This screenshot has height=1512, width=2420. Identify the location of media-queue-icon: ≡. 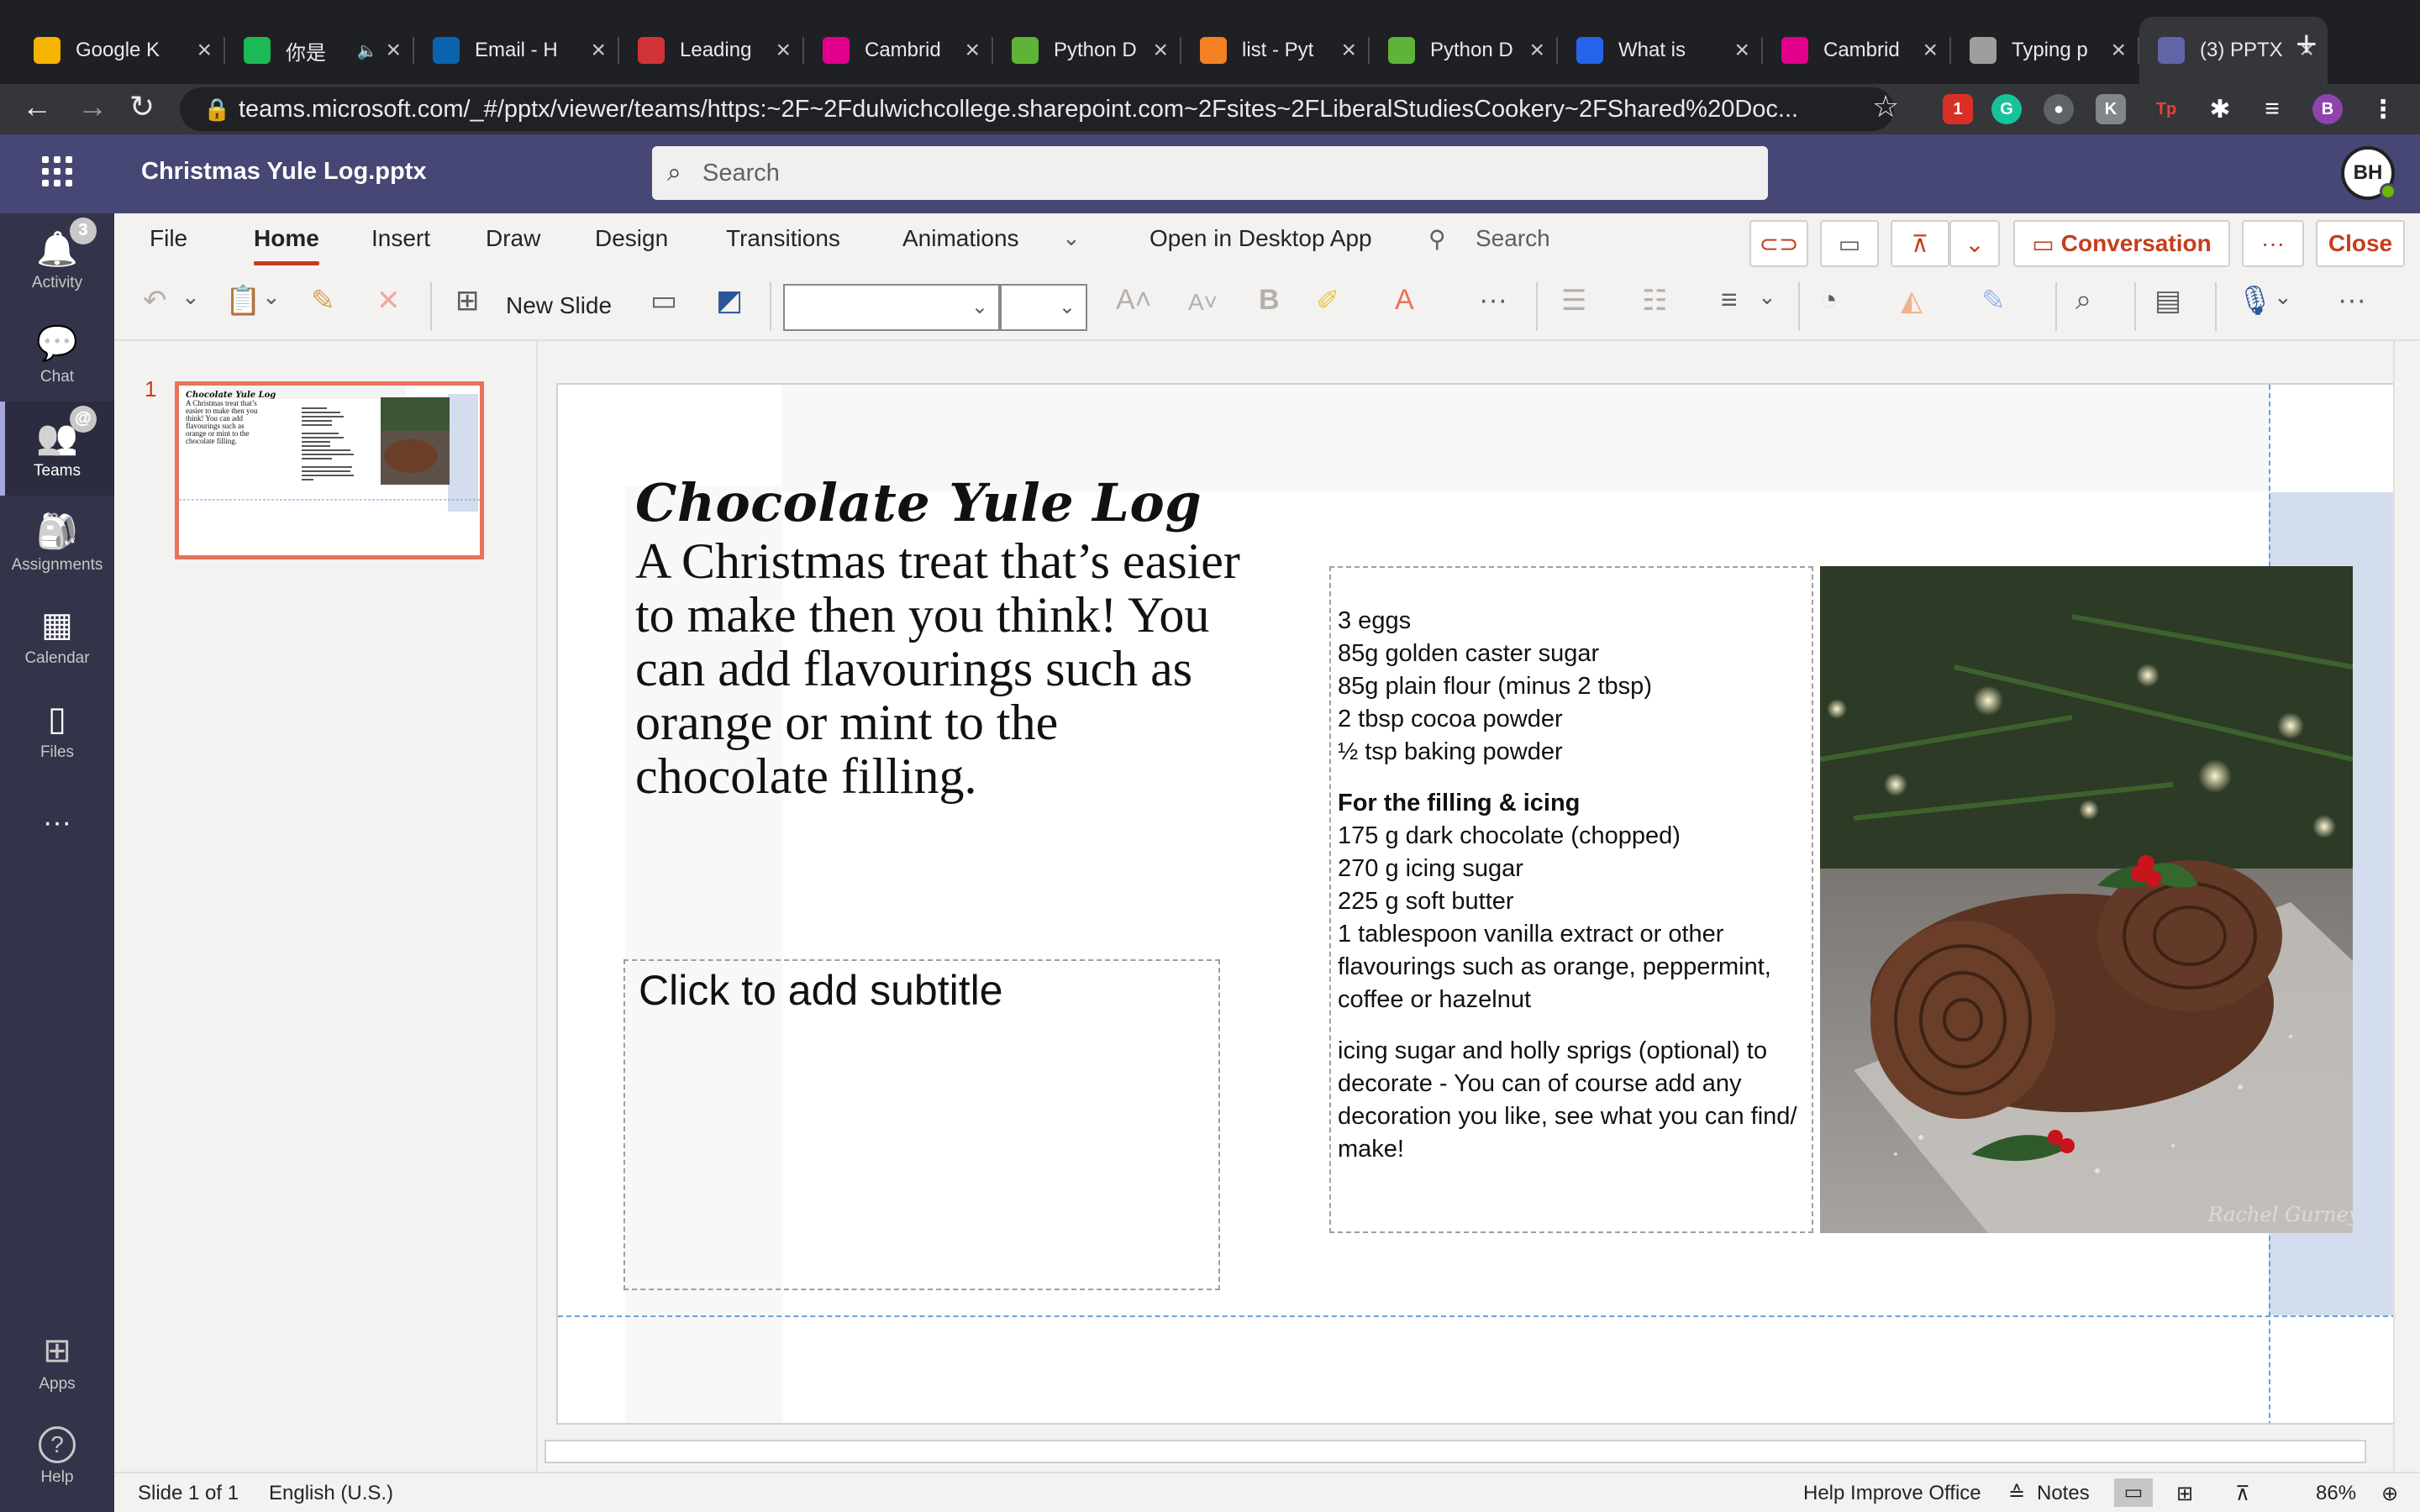
(2272, 109).